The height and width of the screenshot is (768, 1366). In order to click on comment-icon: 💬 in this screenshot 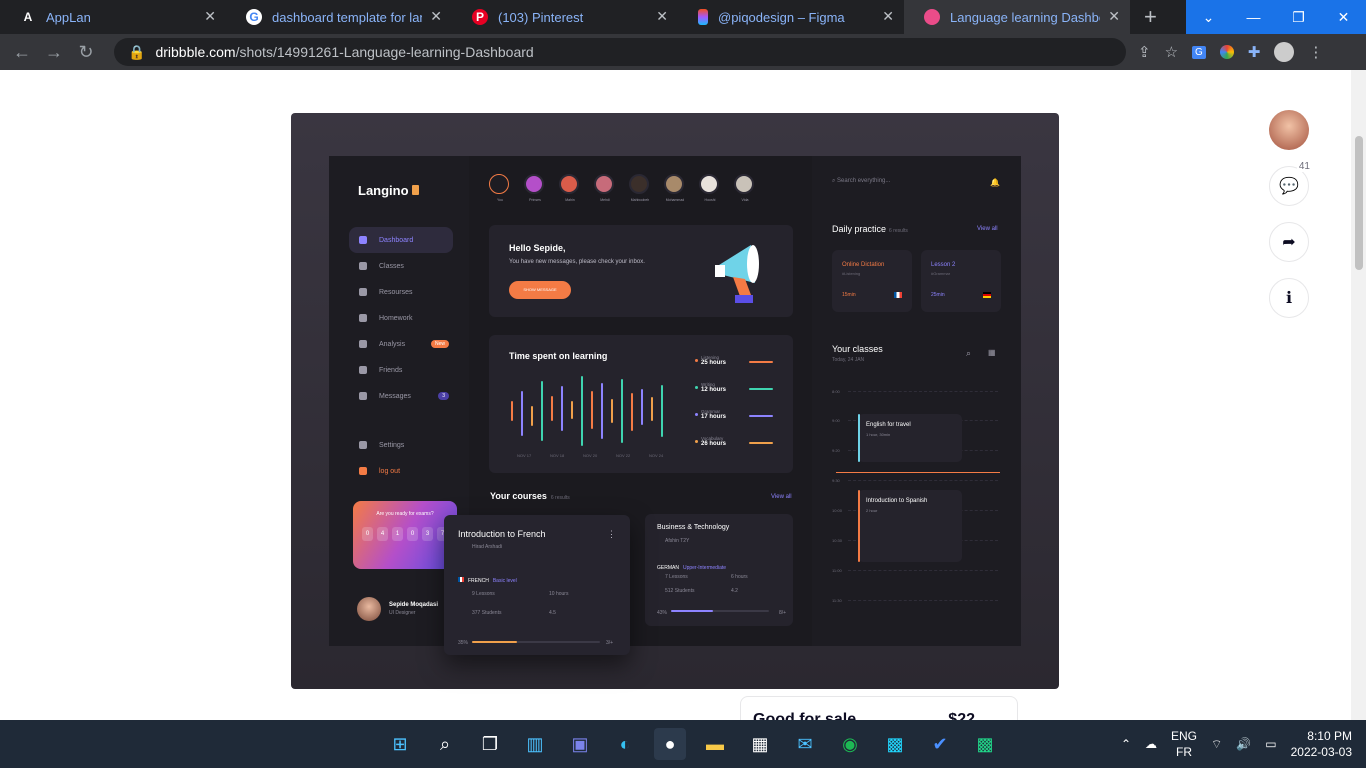, I will do `click(1289, 186)`.